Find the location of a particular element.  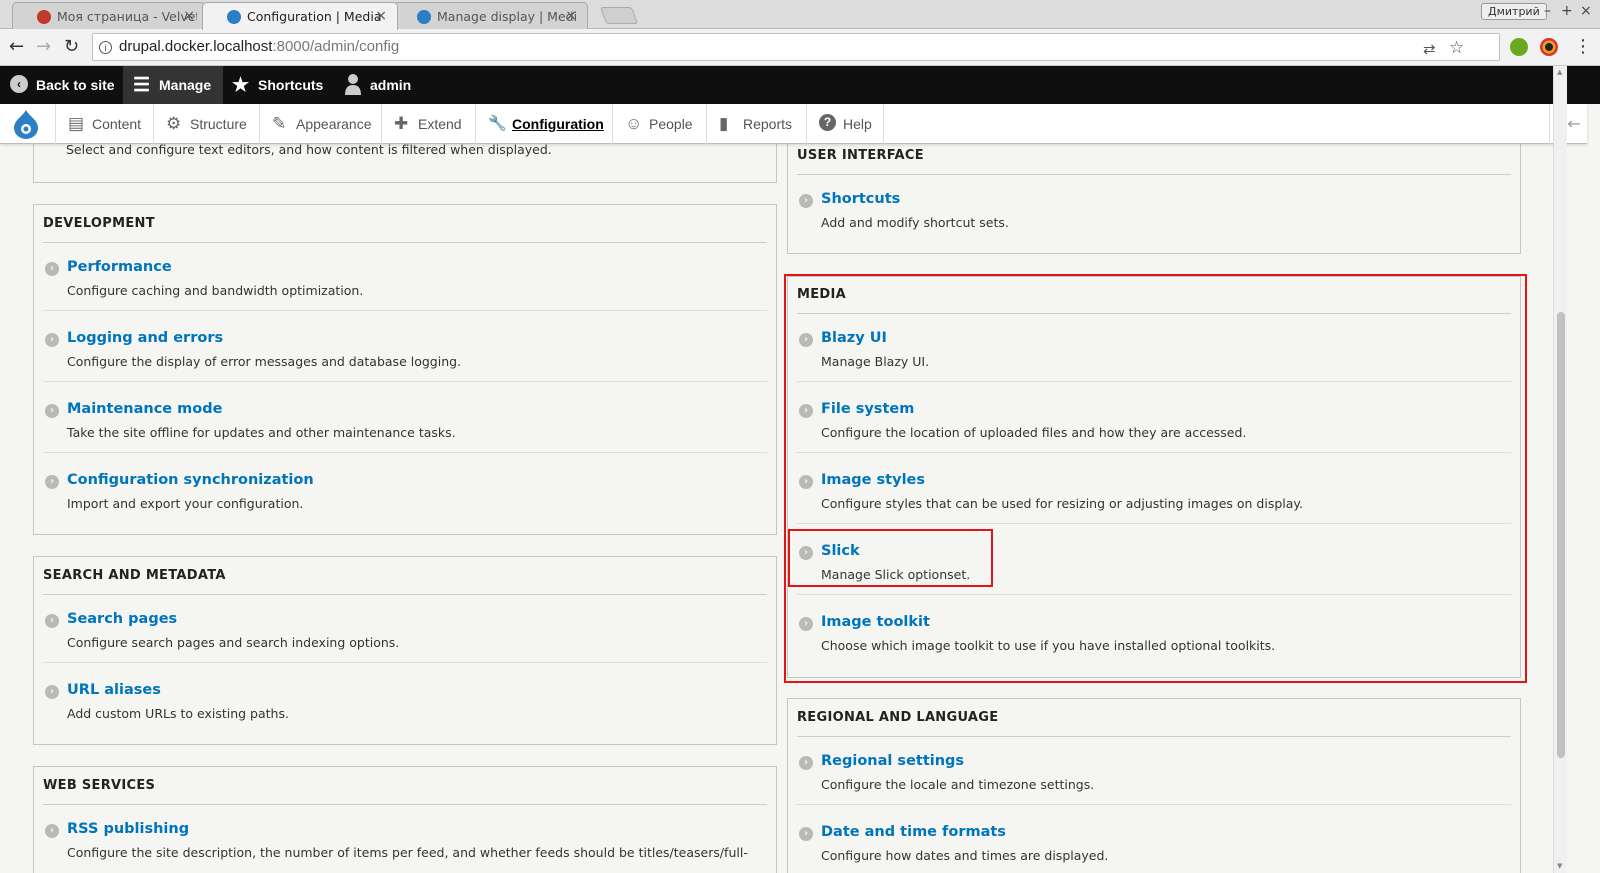

panel-title: SEARCH AND METADATA is located at coordinates (134, 575).